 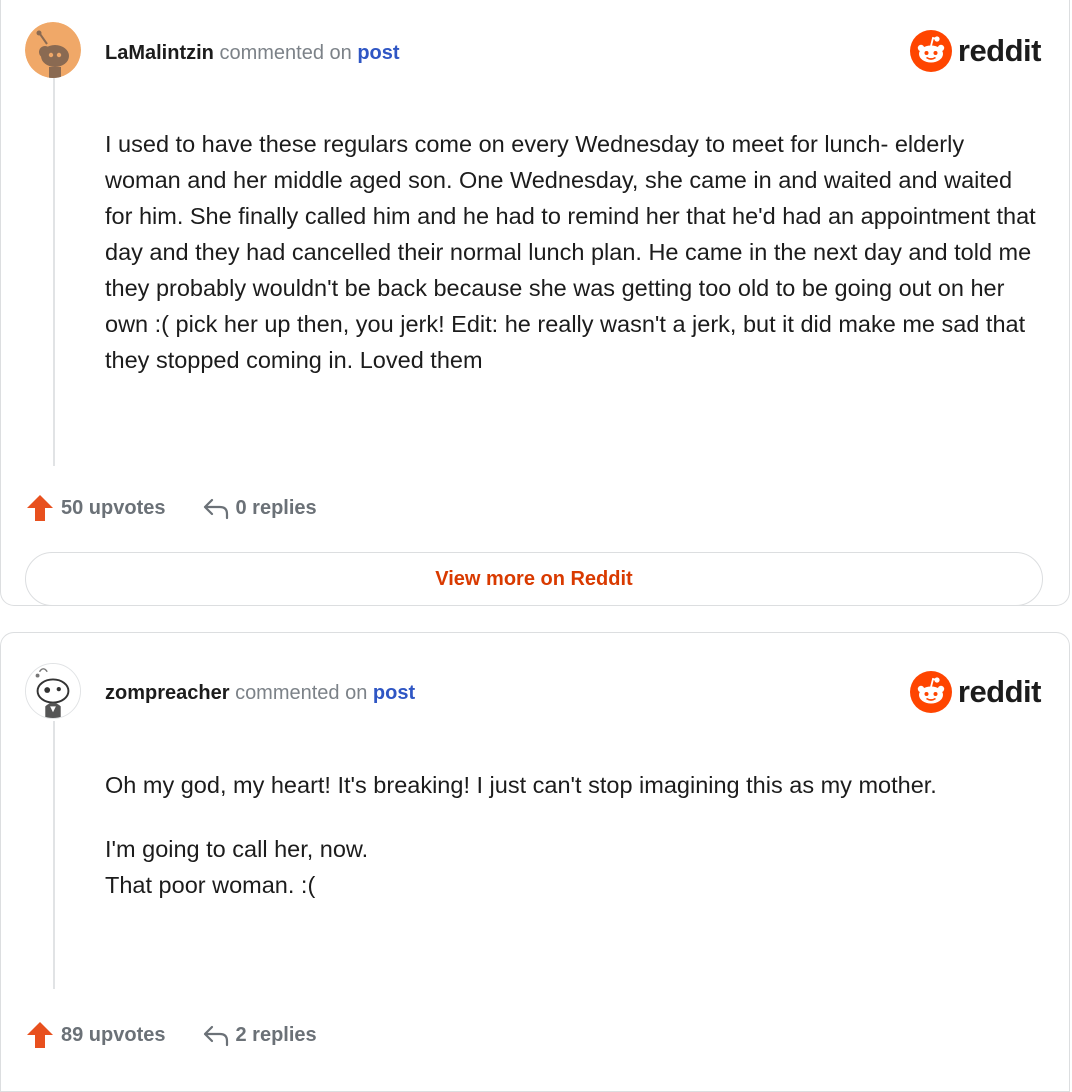 What do you see at coordinates (113, 507) in the screenshot?
I see `upvote-count: 50 upvotes` at bounding box center [113, 507].